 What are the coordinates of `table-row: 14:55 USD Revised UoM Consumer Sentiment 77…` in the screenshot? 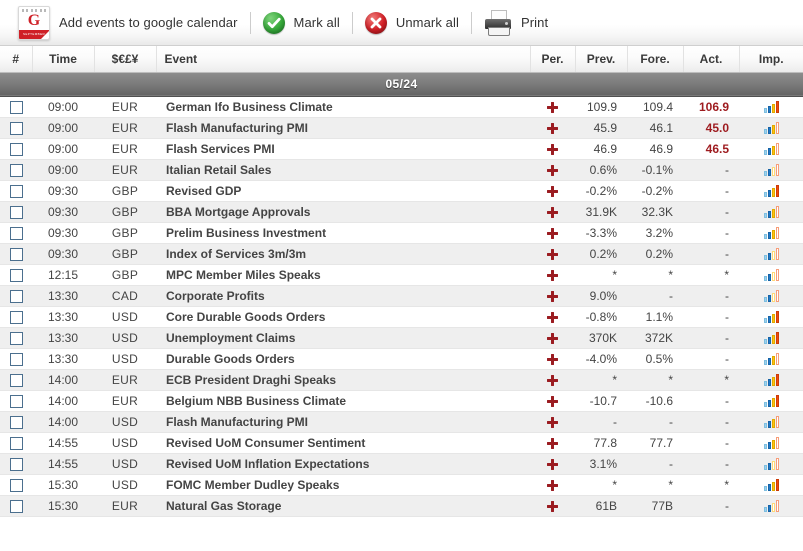 It's located at (401, 443).